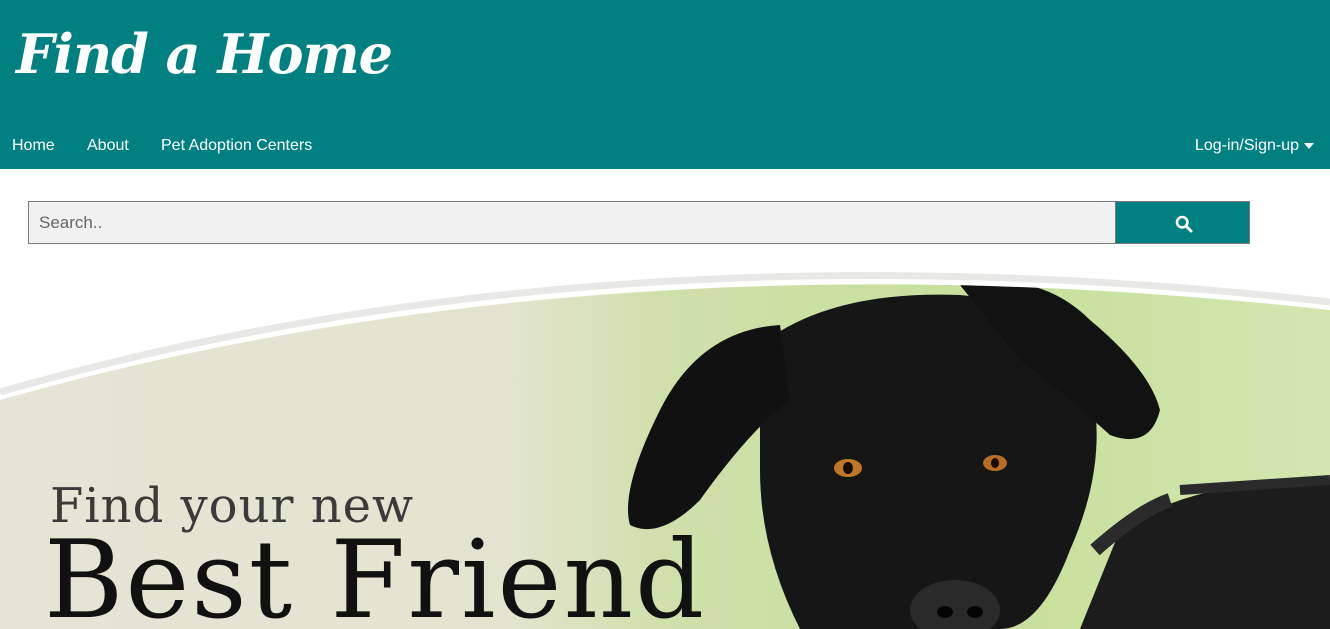 The height and width of the screenshot is (629, 1330). I want to click on nav-link-pet-adoption-centers: Pet Adoption Centers, so click(236, 146).